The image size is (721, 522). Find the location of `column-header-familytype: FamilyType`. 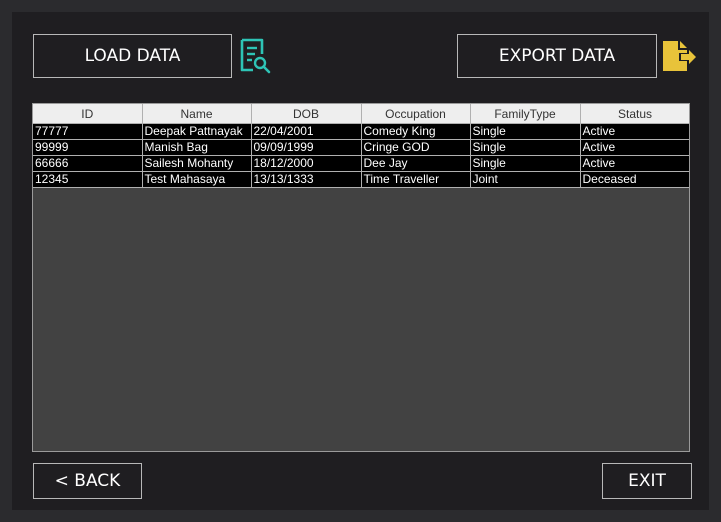

column-header-familytype: FamilyType is located at coordinates (525, 114).